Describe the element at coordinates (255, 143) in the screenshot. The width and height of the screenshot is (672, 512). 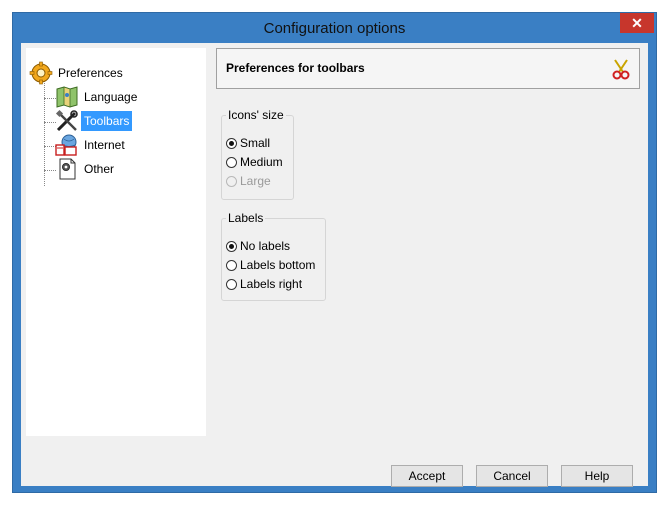
I see `radio-label: Small` at that location.